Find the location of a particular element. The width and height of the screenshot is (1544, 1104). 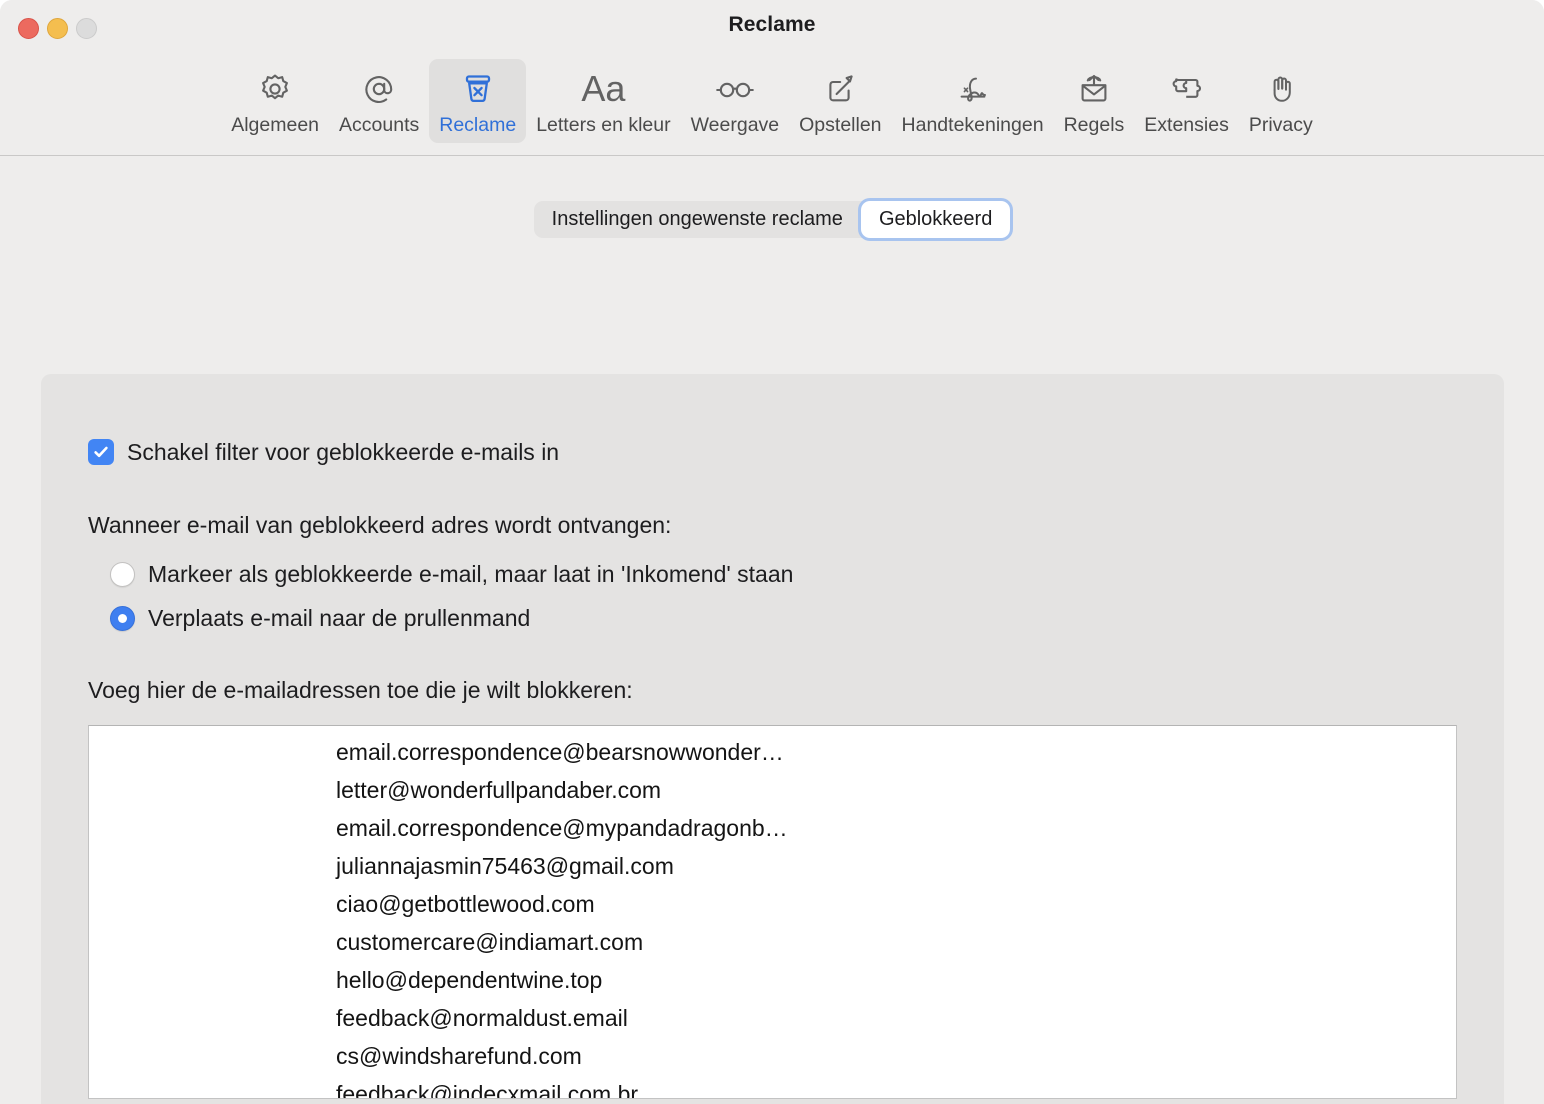

toolbar-item-opstellen: Opstellen is located at coordinates (840, 101).